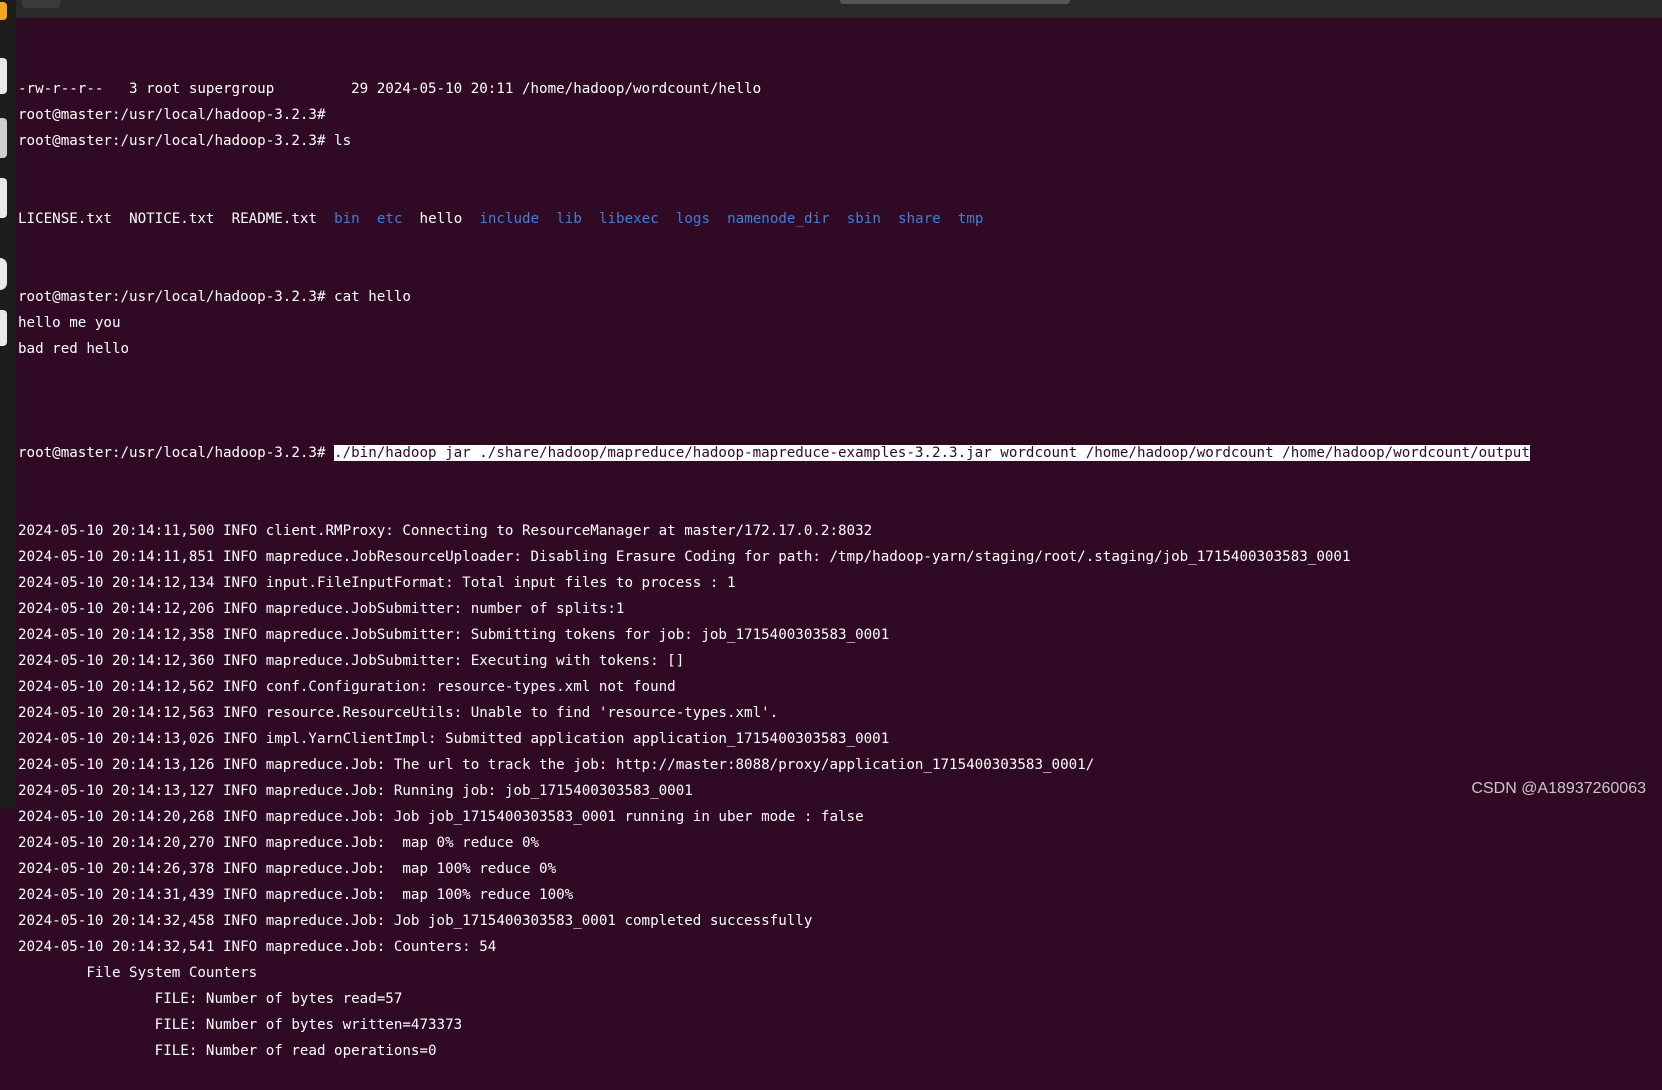 This screenshot has height=1090, width=1662. Describe the element at coordinates (210, 999) in the screenshot. I see `log-line: FILE: Number of bytes read=57` at that location.